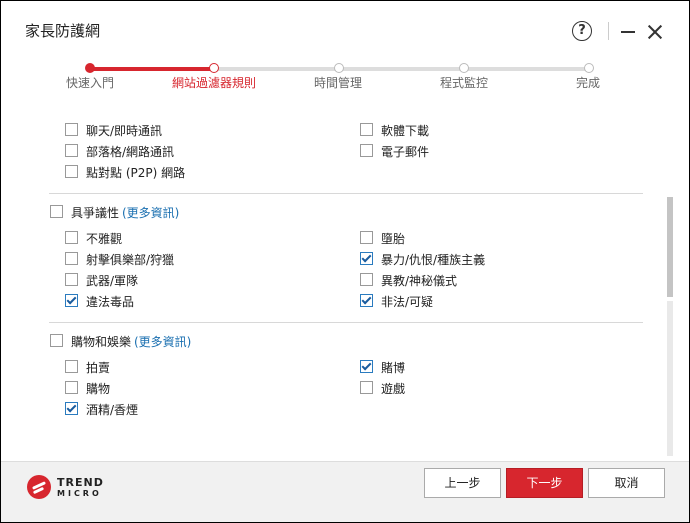 This screenshot has width=690, height=523. I want to click on group-title: 具爭議性, so click(95, 213).